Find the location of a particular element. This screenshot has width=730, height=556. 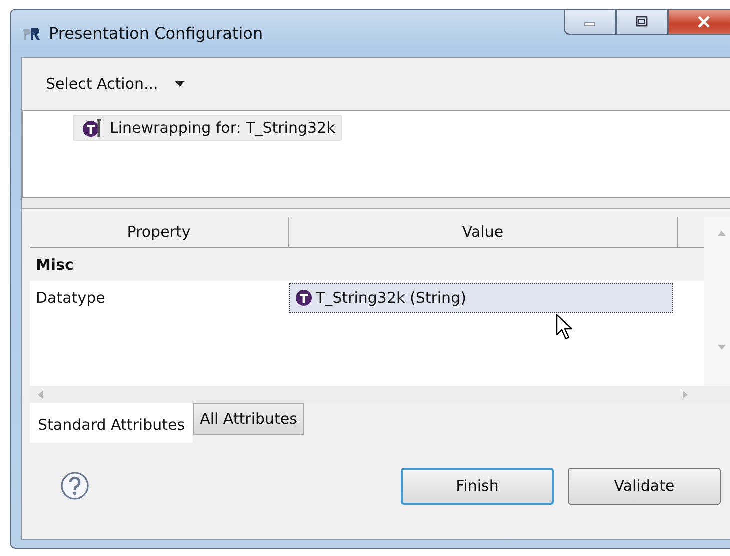

minimize-button is located at coordinates (590, 22).